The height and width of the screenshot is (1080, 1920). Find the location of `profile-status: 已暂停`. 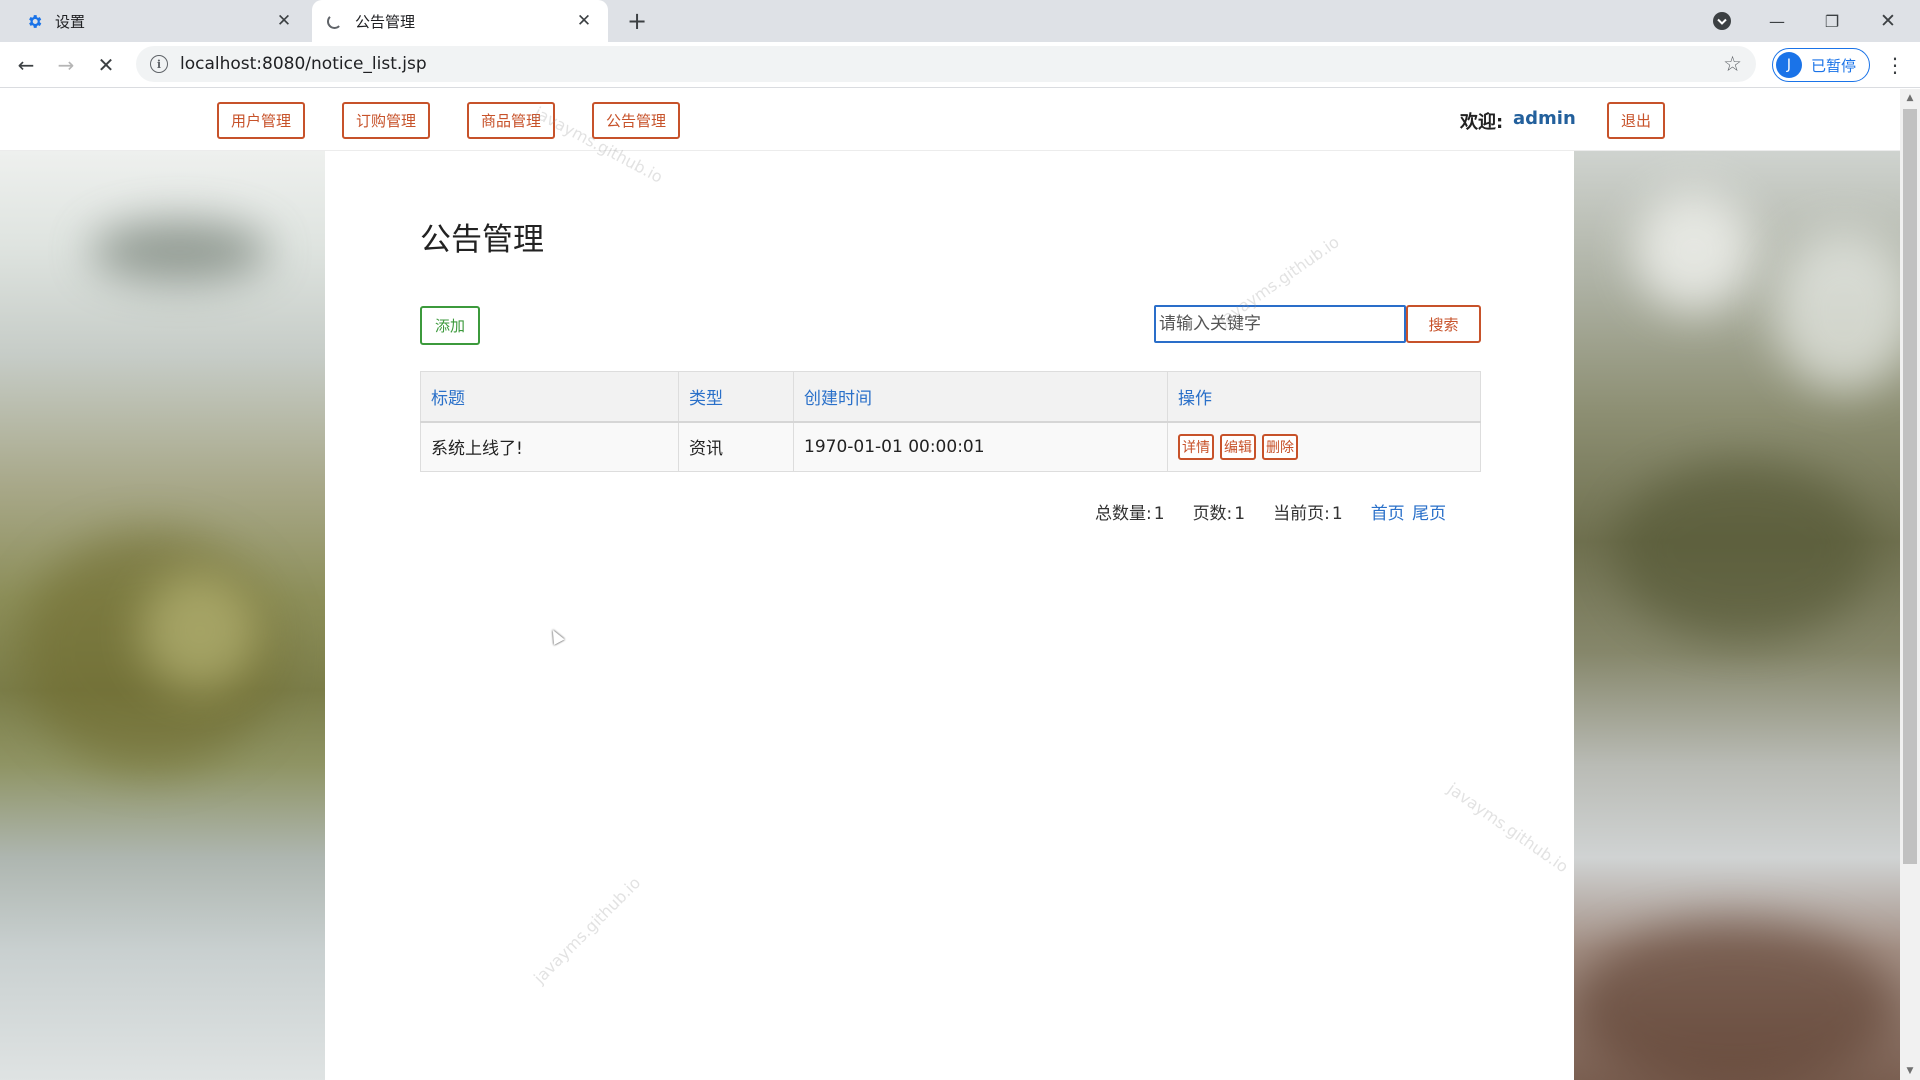

profile-status: 已暂停 is located at coordinates (1834, 65).